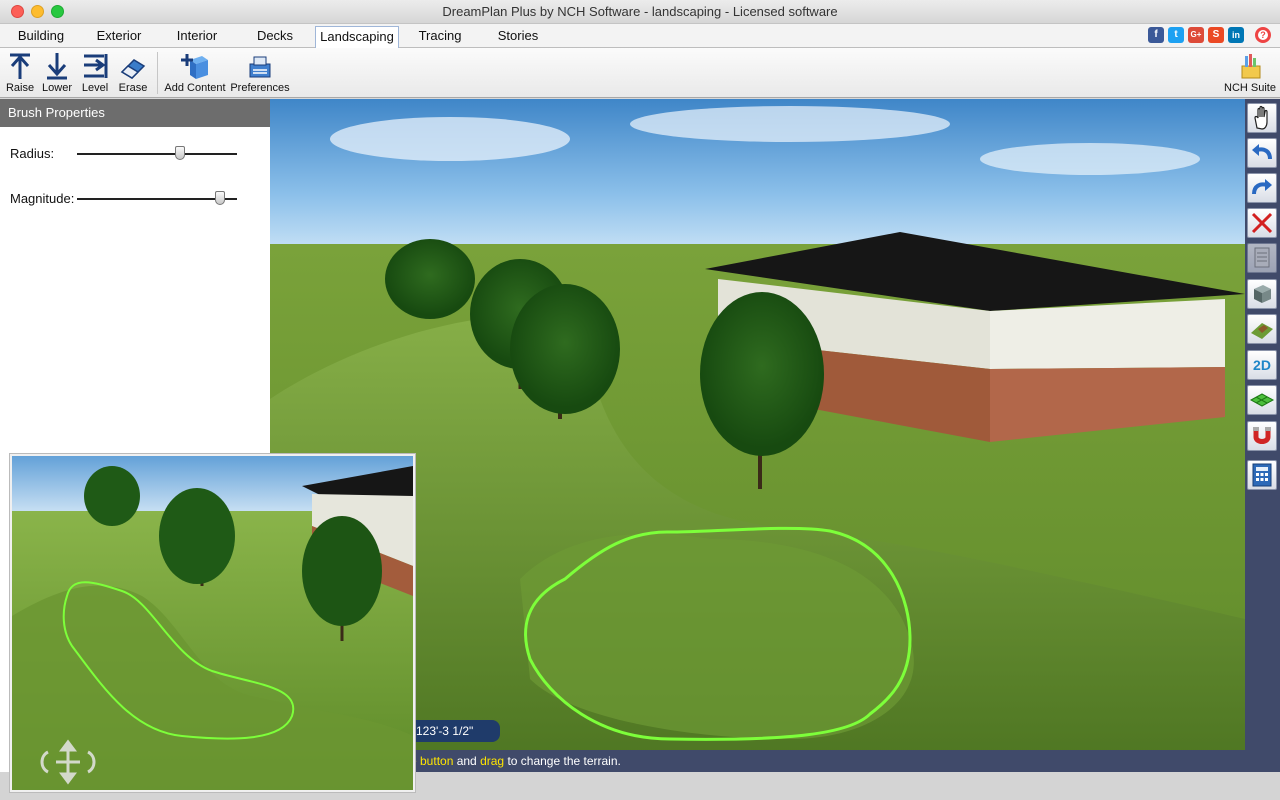 This screenshot has width=1280, height=800. I want to click on inset-terrain-scene, so click(212, 623).